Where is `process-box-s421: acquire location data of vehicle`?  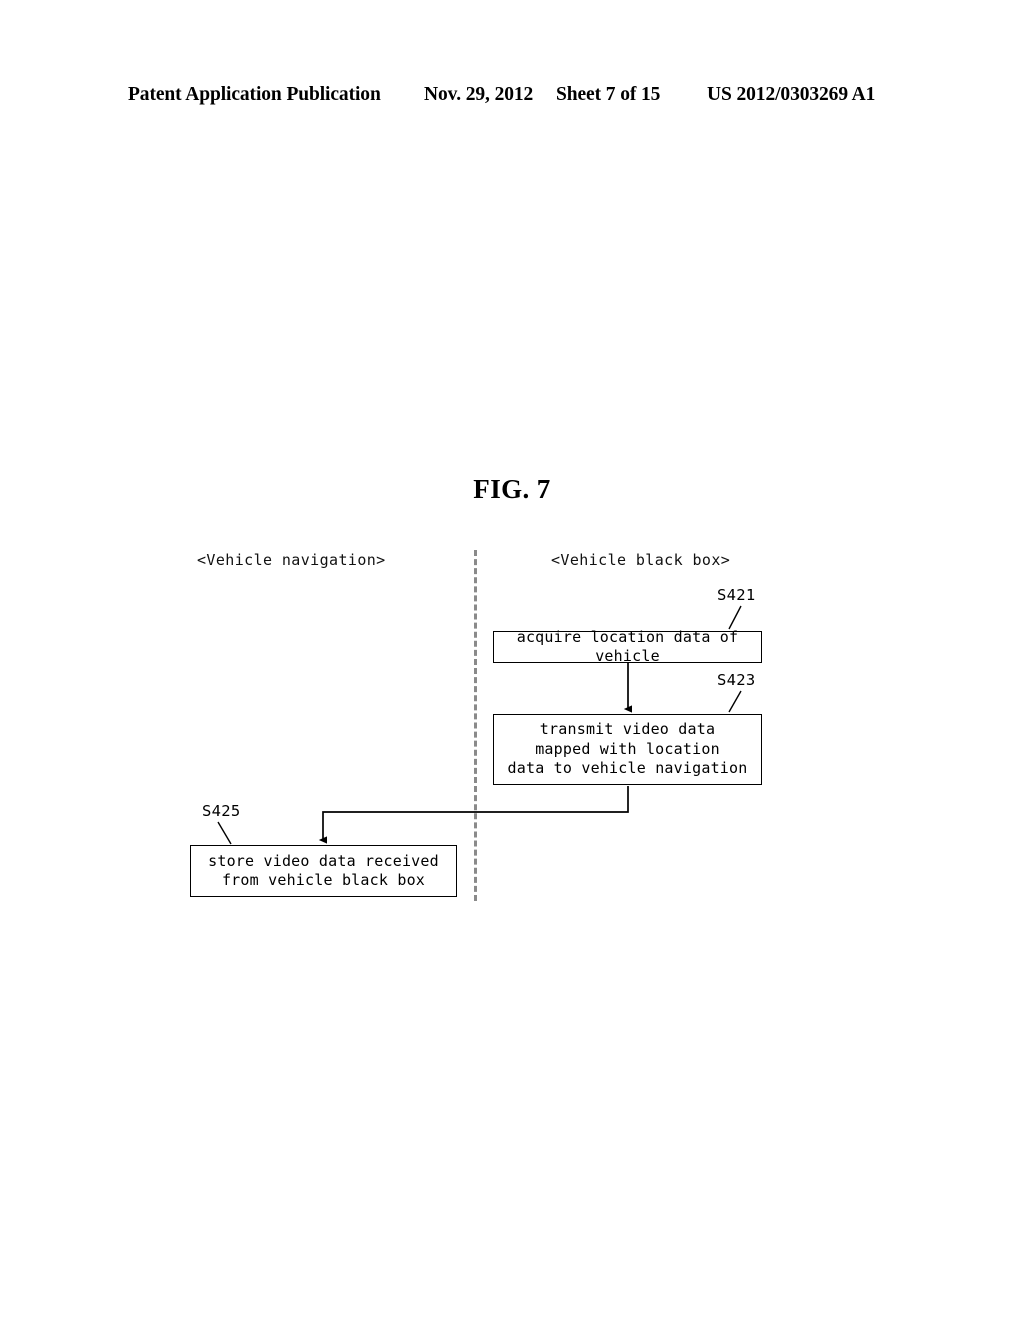 process-box-s421: acquire location data of vehicle is located at coordinates (627, 646).